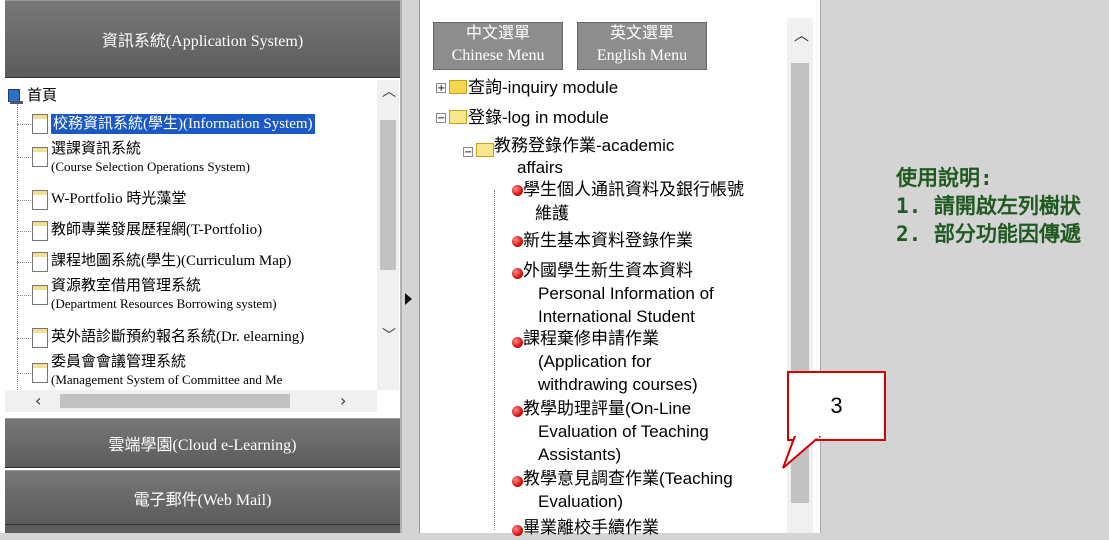 Image resolution: width=1109 pixels, height=540 pixels. What do you see at coordinates (543, 88) in the screenshot?
I see `tree-node-inquiry-module: 查詢-inquiry module` at bounding box center [543, 88].